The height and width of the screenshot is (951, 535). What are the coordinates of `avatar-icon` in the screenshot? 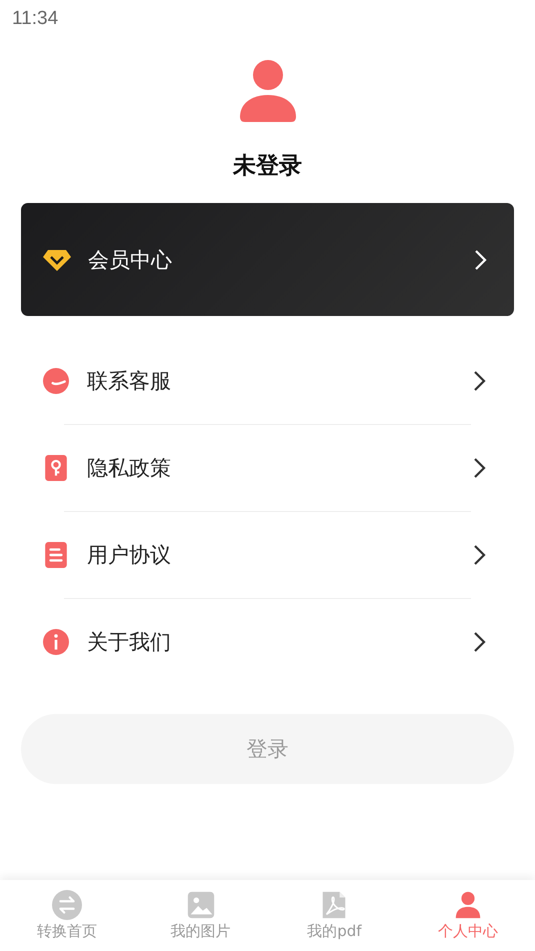 It's located at (268, 91).